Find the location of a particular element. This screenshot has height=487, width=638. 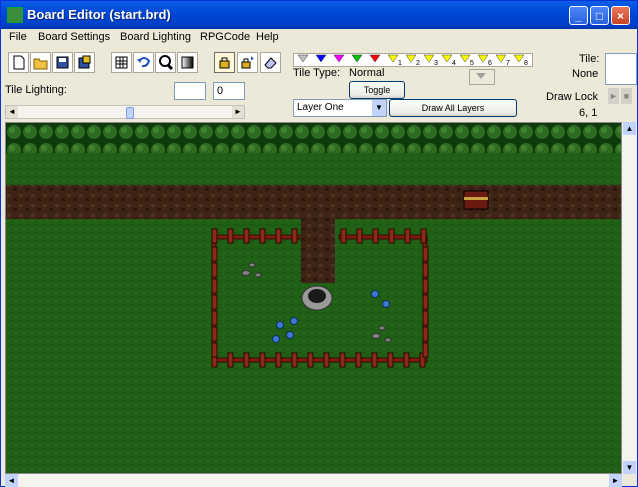

maximize-button: □ is located at coordinates (599, 15).